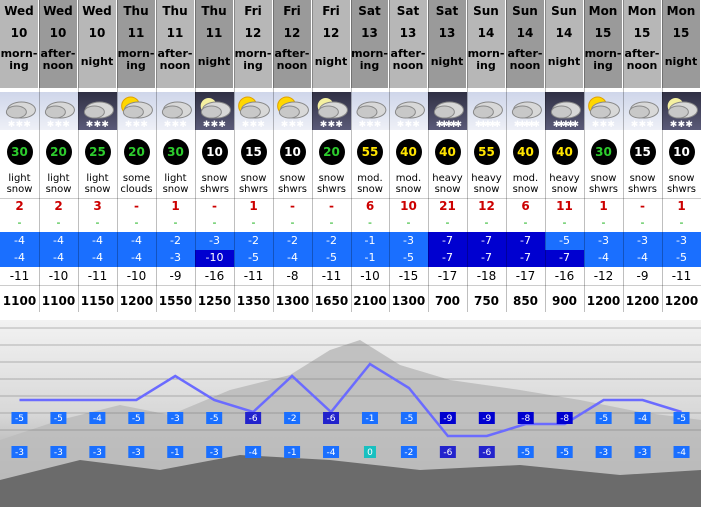 The height and width of the screenshot is (507, 701). I want to click on heavy-snow-icon: ✱ ✱ ✱ ✱ ✱, so click(564, 111).